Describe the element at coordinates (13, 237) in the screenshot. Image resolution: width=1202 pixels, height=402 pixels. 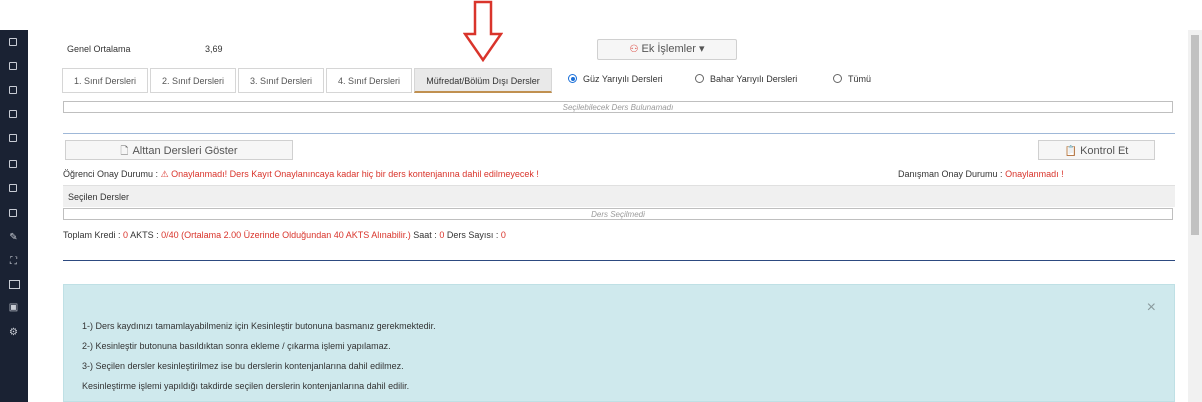
I see `edit-icon: ✎` at that location.